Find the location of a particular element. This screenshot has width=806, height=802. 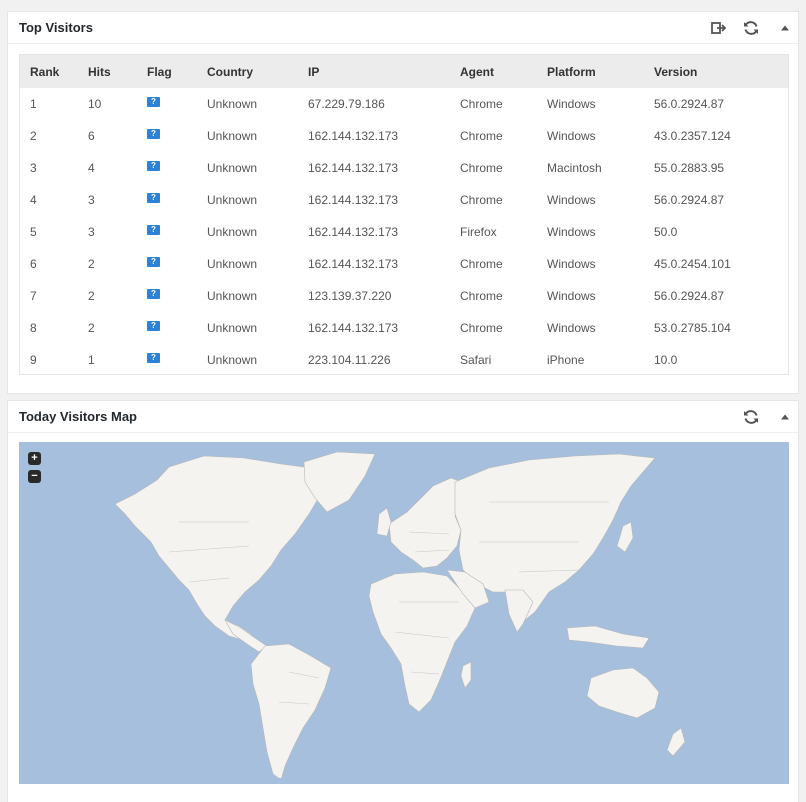

cell-rank: 2 is located at coordinates (33, 136).